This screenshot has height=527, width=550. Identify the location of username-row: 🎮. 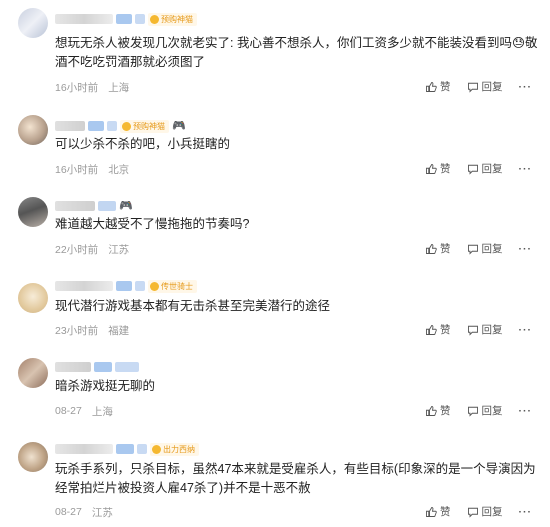
(94, 206).